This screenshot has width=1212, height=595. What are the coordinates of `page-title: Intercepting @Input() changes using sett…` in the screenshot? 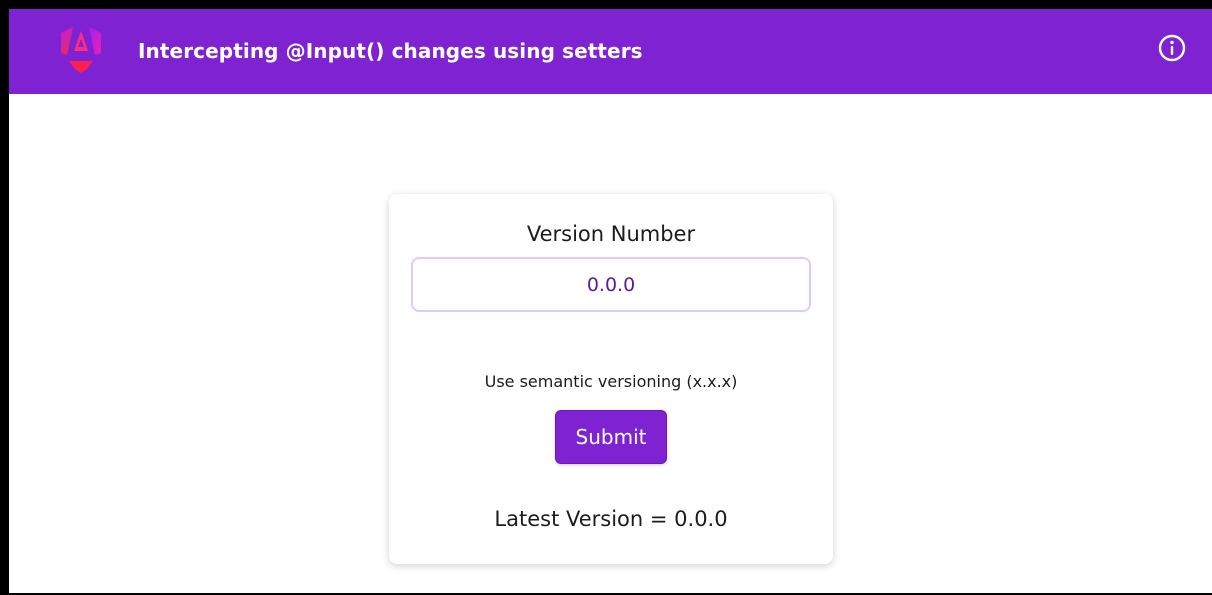 It's located at (390, 51).